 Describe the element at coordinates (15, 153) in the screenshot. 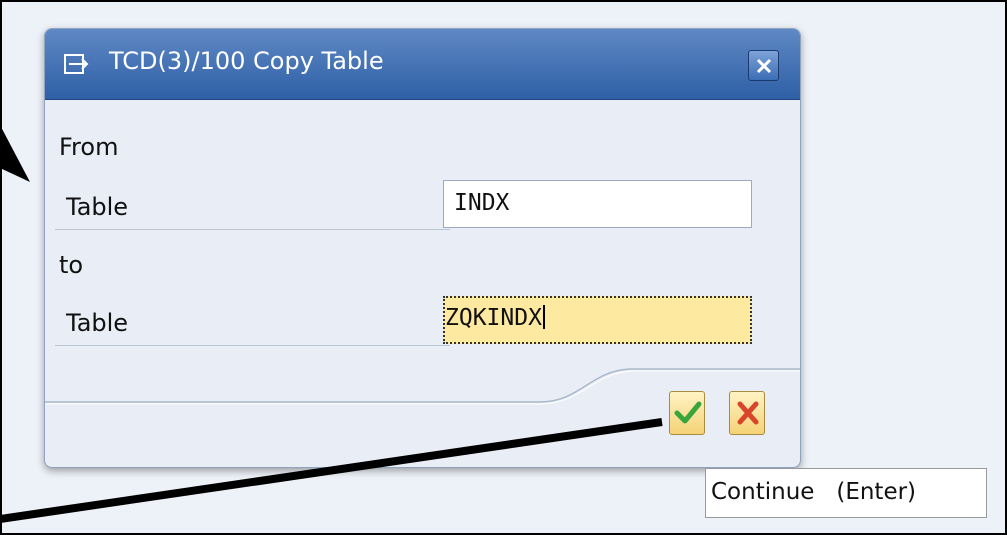

I see `annotation-arrow-head-left` at that location.